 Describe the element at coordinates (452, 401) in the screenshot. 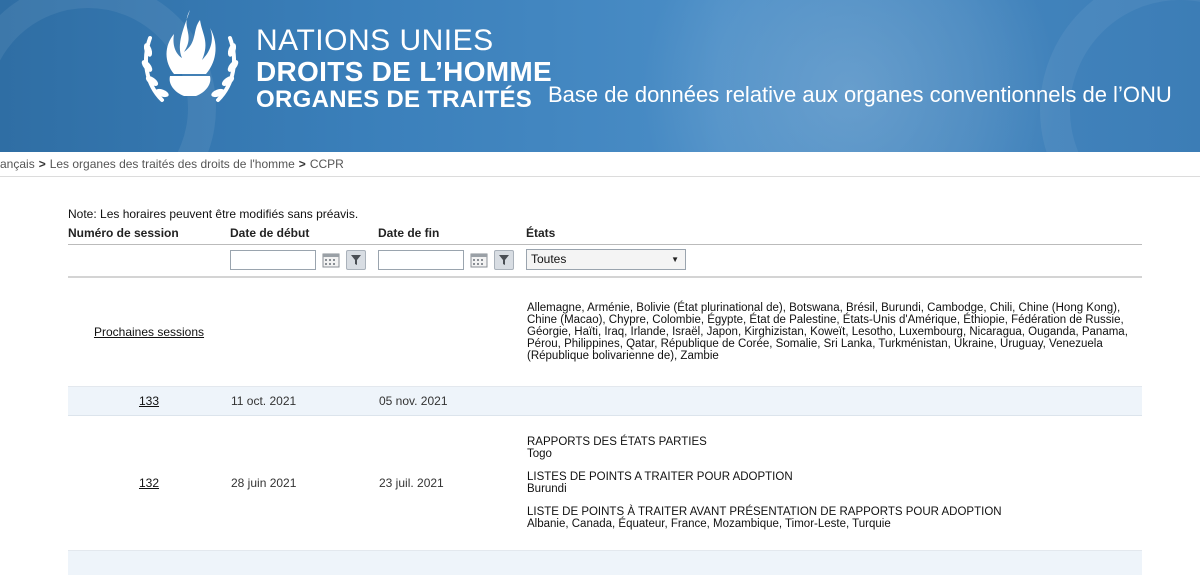

I see `session-end-date: 05 nov. 2021` at that location.